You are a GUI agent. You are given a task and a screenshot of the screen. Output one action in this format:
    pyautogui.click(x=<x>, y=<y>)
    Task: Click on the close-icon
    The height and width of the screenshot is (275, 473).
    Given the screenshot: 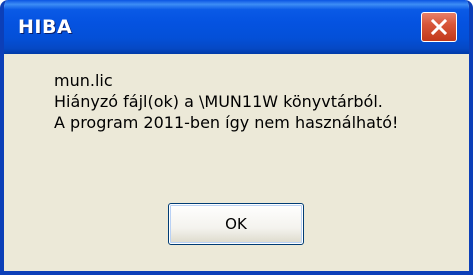 What is the action you would take?
    pyautogui.click(x=439, y=27)
    